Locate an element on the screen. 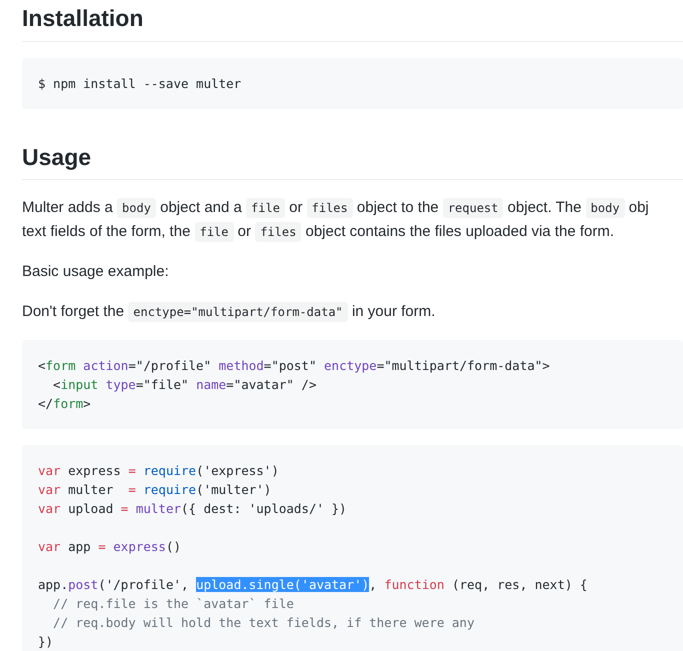 This screenshot has width=683, height=651. paragraph: Basic usage example: is located at coordinates (96, 272).